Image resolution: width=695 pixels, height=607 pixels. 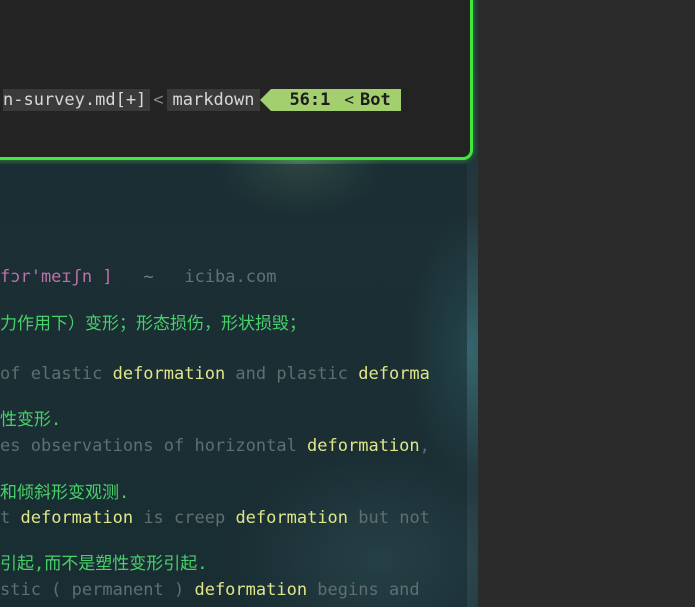 What do you see at coordinates (77, 100) in the screenshot?
I see `statusline-filename: n-survey.md[+]` at bounding box center [77, 100].